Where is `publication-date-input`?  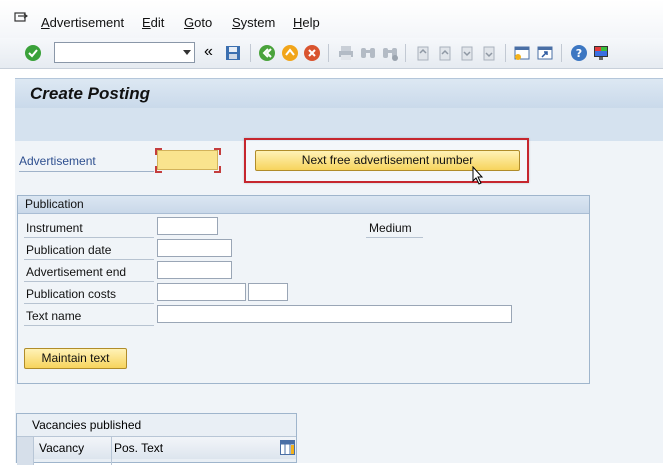
publication-date-input is located at coordinates (194, 248).